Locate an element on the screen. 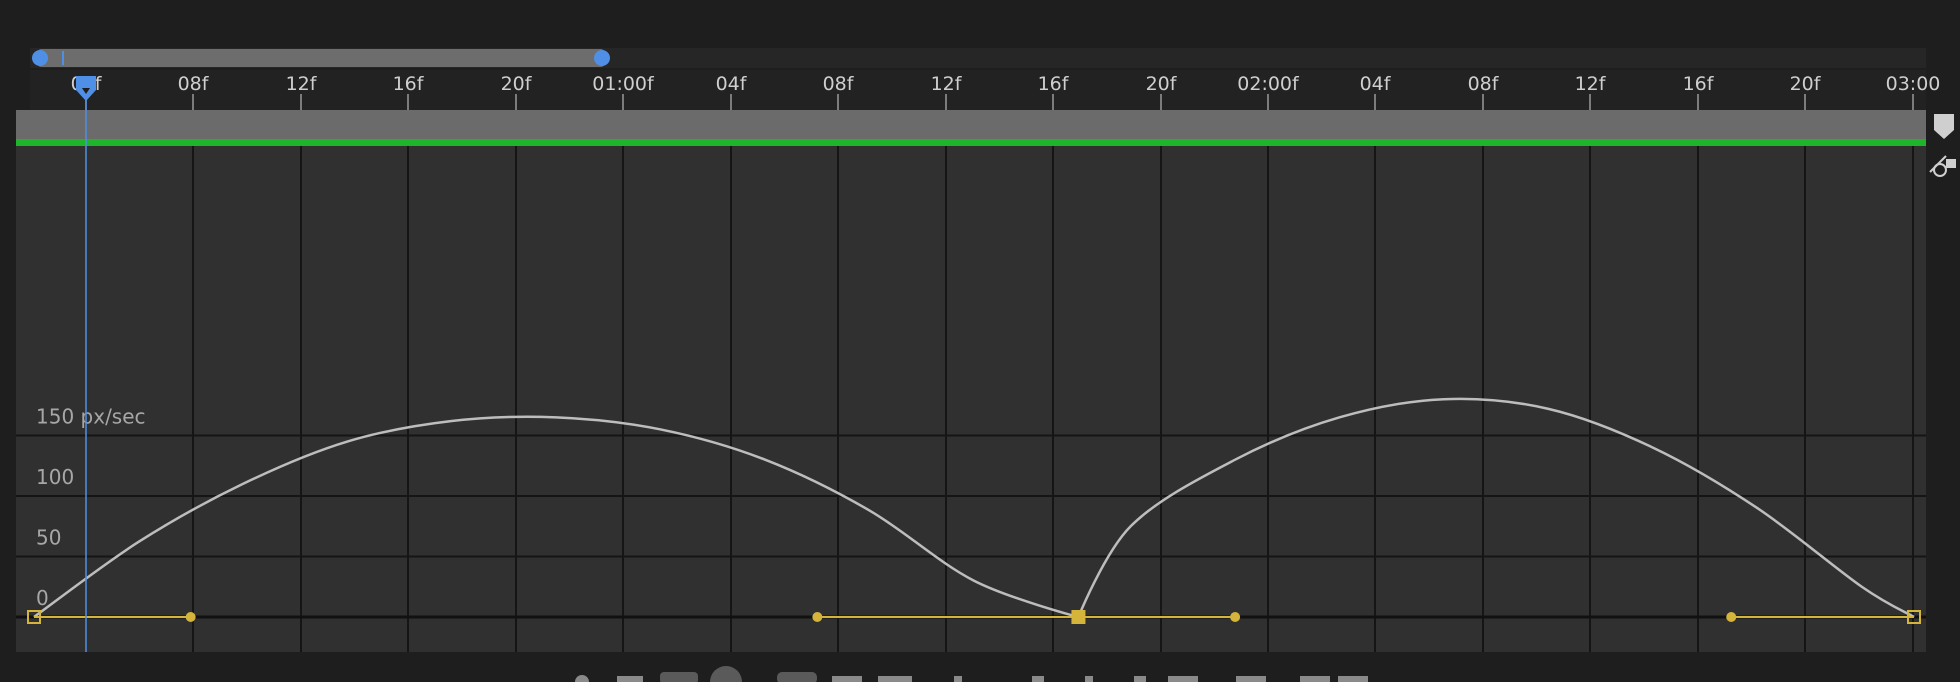 This screenshot has height=682, width=1960. toolbar-eye-icon is located at coordinates (582, 678).